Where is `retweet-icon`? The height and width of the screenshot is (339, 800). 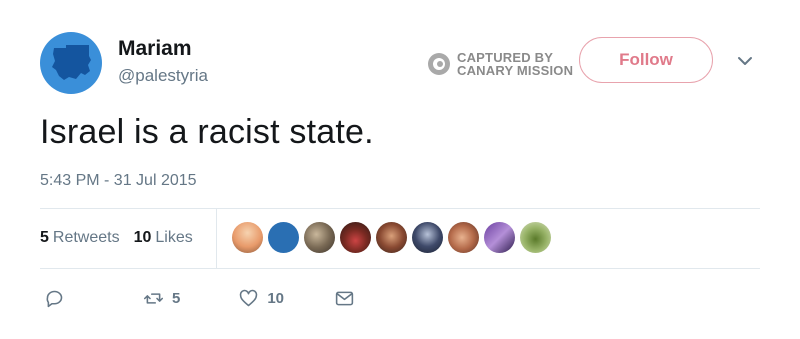
retweet-icon is located at coordinates (153, 298).